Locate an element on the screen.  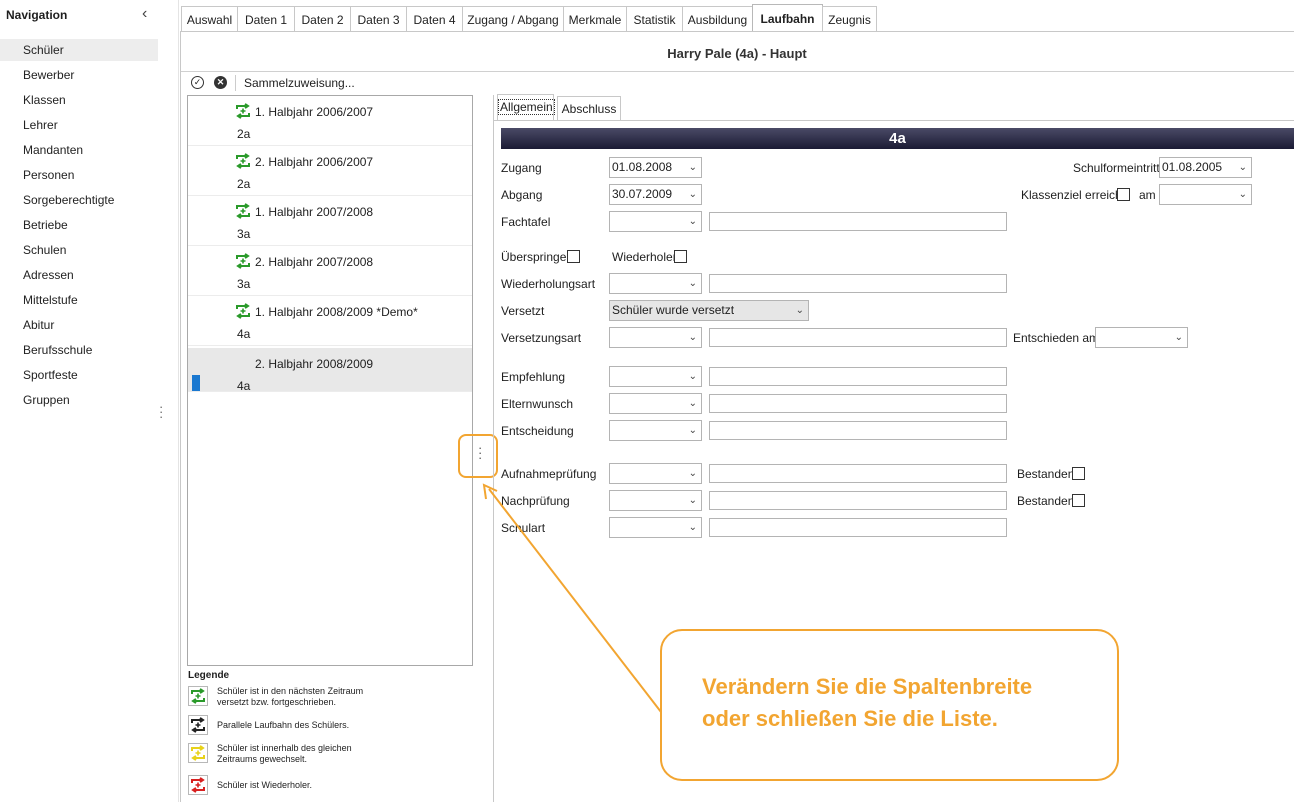
zugang-date-picker: 01.08.2008 ⌄ is located at coordinates (655, 167).